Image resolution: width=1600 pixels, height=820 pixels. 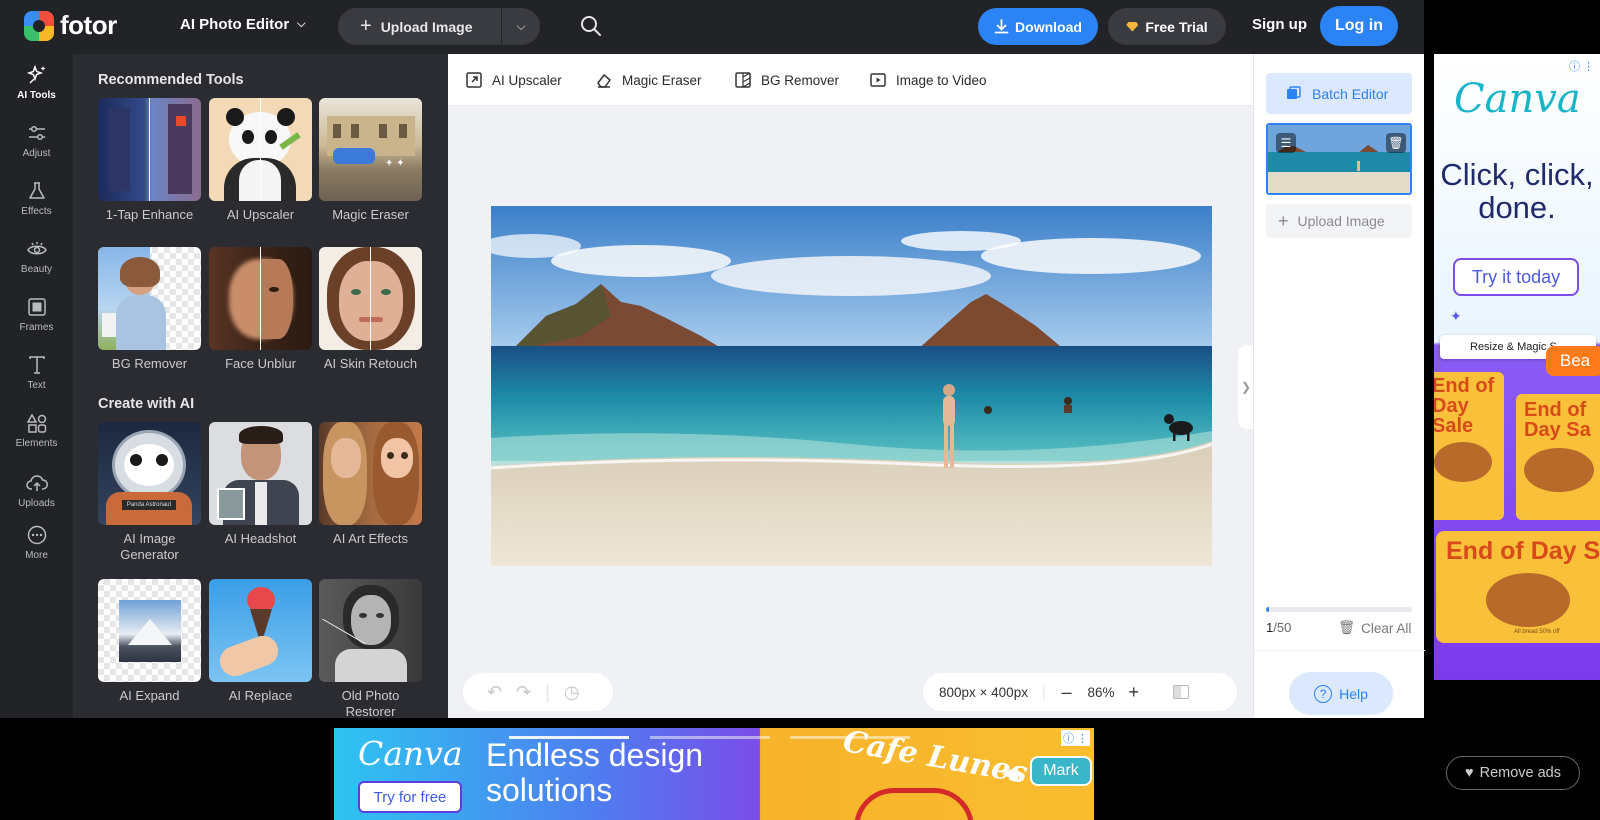 I want to click on create-with-ai-heading: Create with AI, so click(x=146, y=404).